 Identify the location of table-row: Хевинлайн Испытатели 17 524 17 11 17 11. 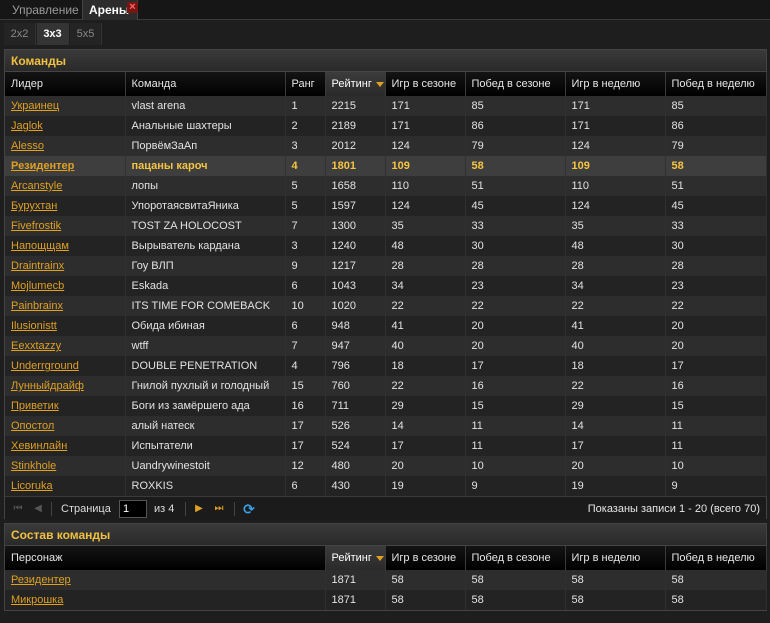
(386, 446).